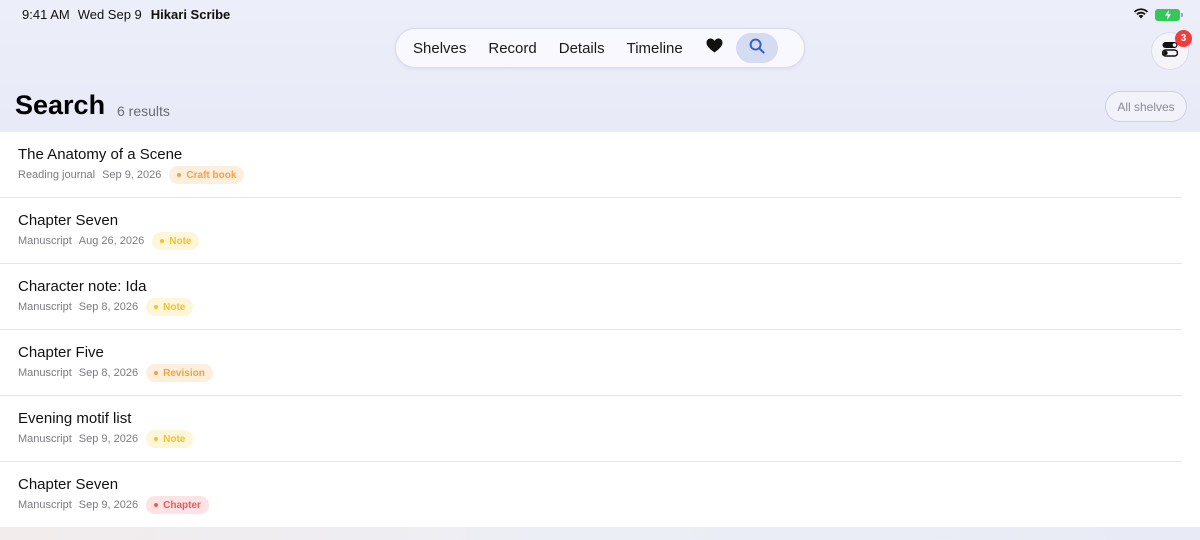 The height and width of the screenshot is (540, 1200). Describe the element at coordinates (60, 105) in the screenshot. I see `page-title: Search` at that location.